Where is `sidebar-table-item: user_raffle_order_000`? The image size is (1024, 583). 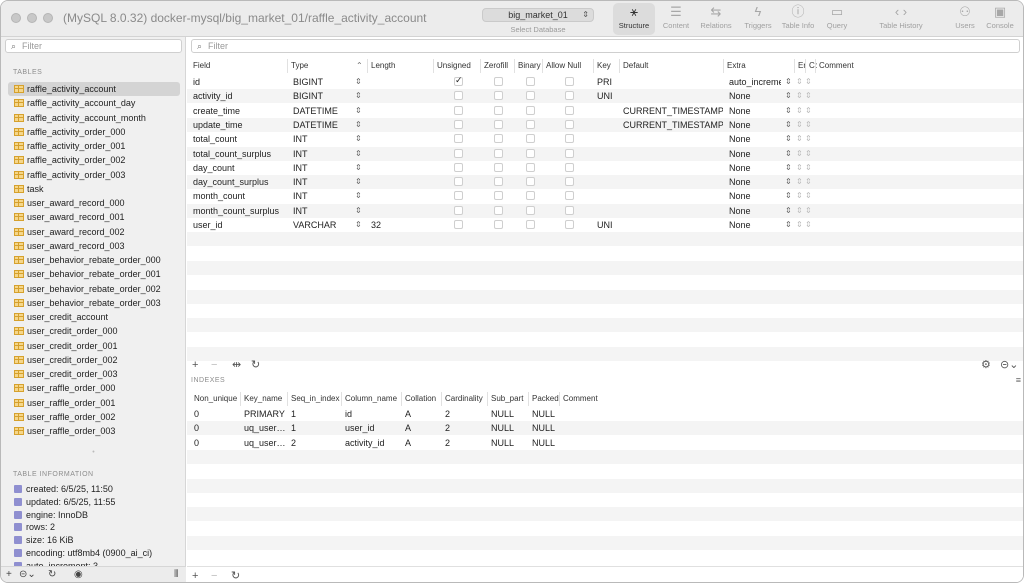 sidebar-table-item: user_raffle_order_000 is located at coordinates (94, 388).